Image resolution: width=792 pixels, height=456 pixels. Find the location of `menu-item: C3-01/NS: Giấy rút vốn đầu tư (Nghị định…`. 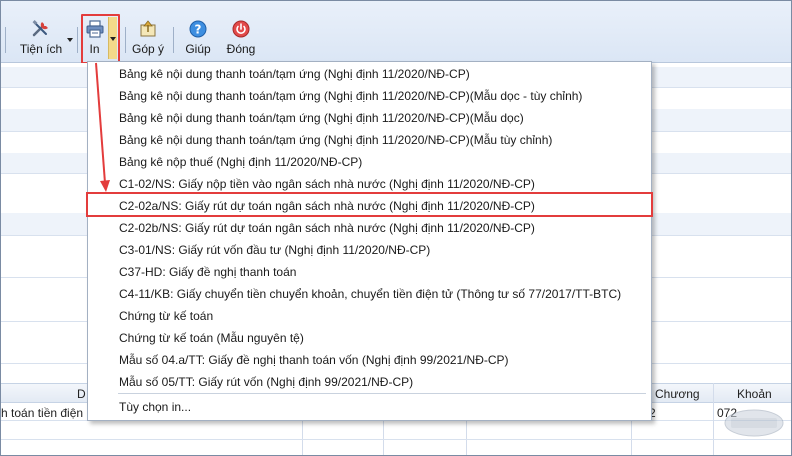

menu-item: C3-01/NS: Giấy rút vốn đầu tư (Nghị định… is located at coordinates (369, 250).